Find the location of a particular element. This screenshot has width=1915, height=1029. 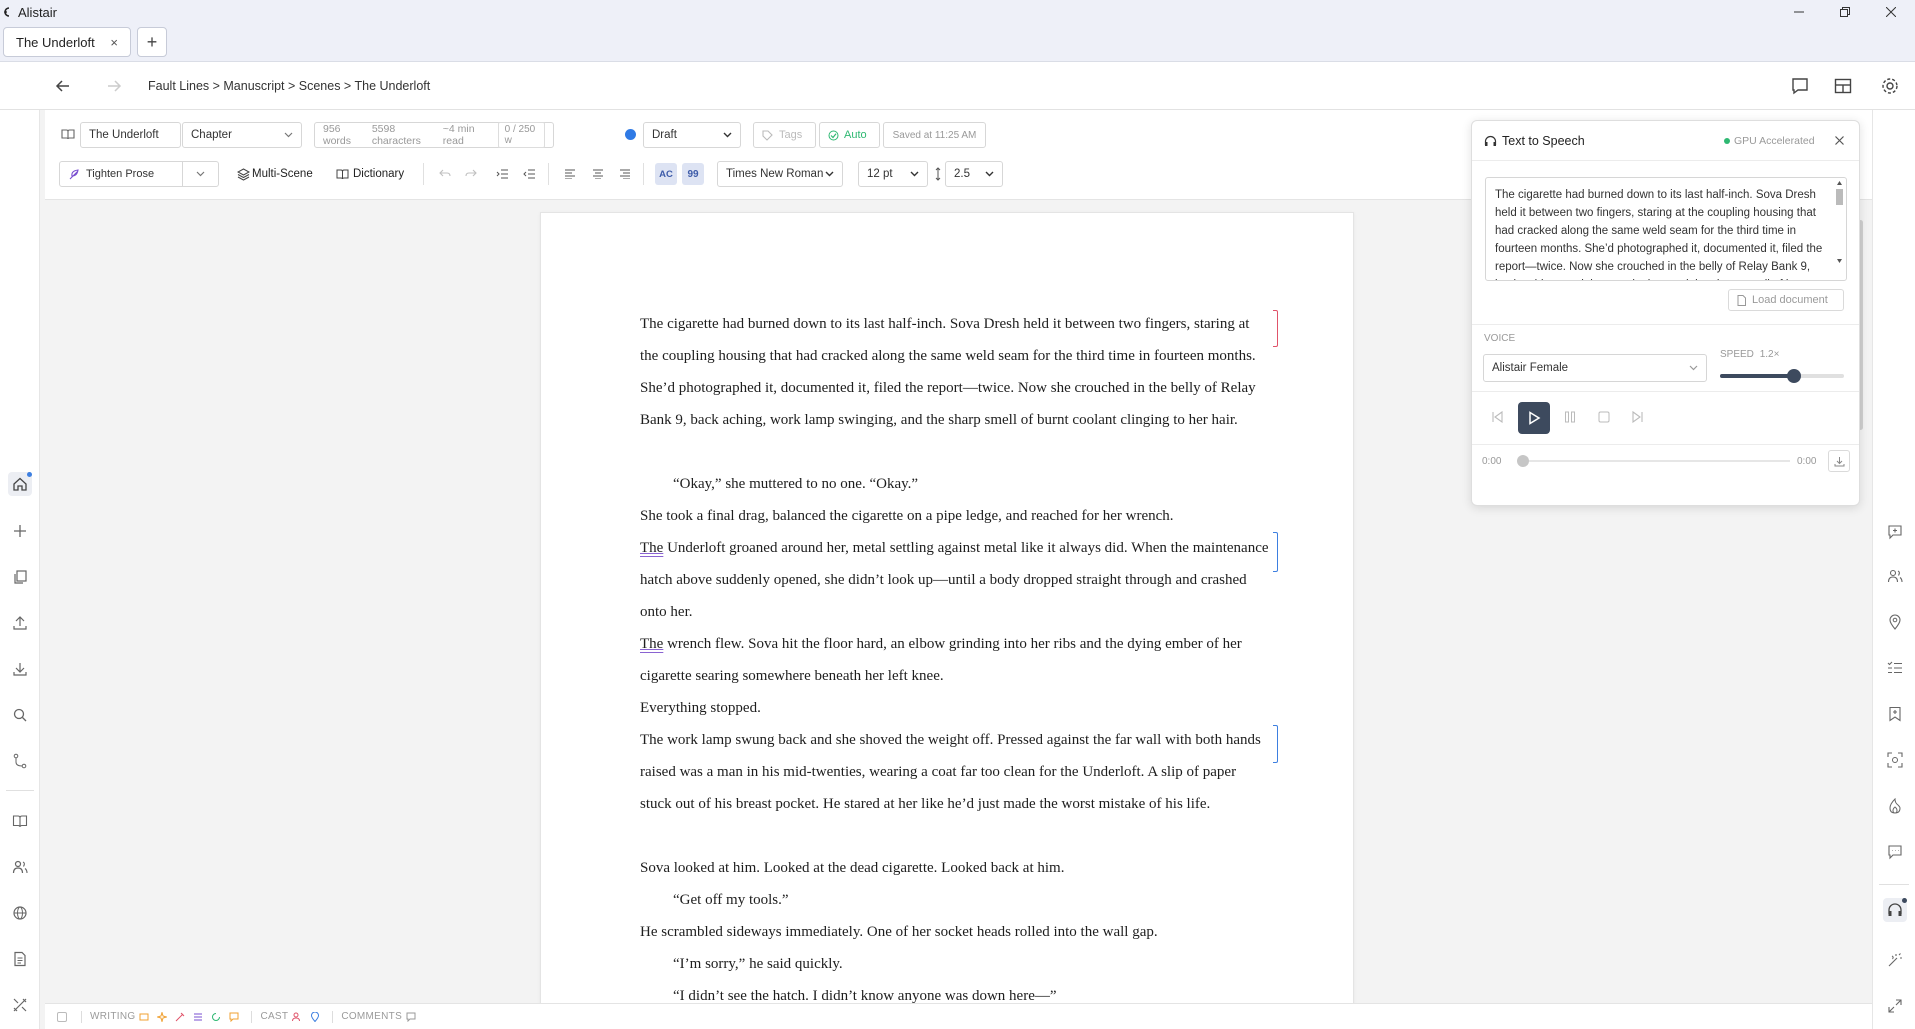

expand-icon is located at coordinates (1895, 1006).